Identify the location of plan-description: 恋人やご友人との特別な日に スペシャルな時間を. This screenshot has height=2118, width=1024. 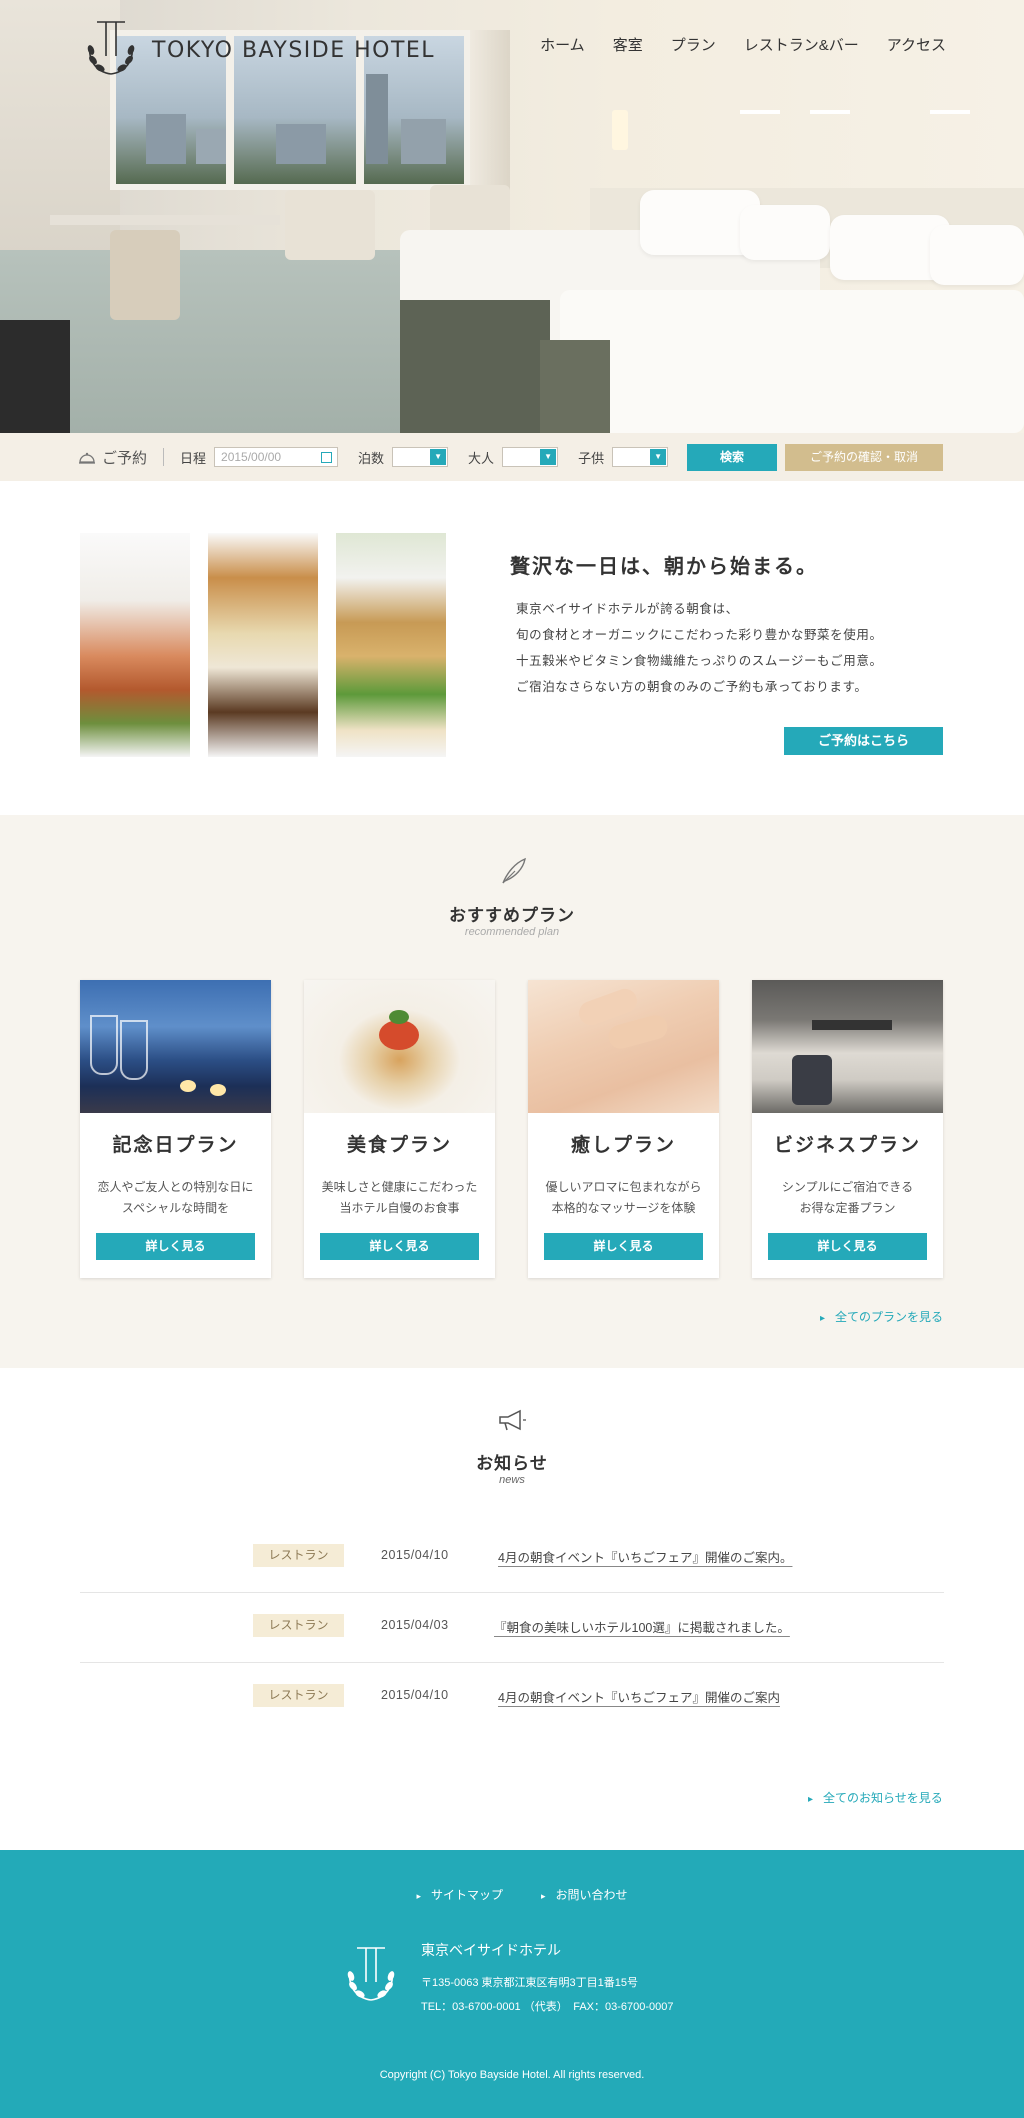
(175, 1198).